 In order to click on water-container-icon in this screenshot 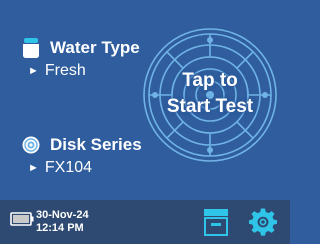, I will do `click(31, 48)`.